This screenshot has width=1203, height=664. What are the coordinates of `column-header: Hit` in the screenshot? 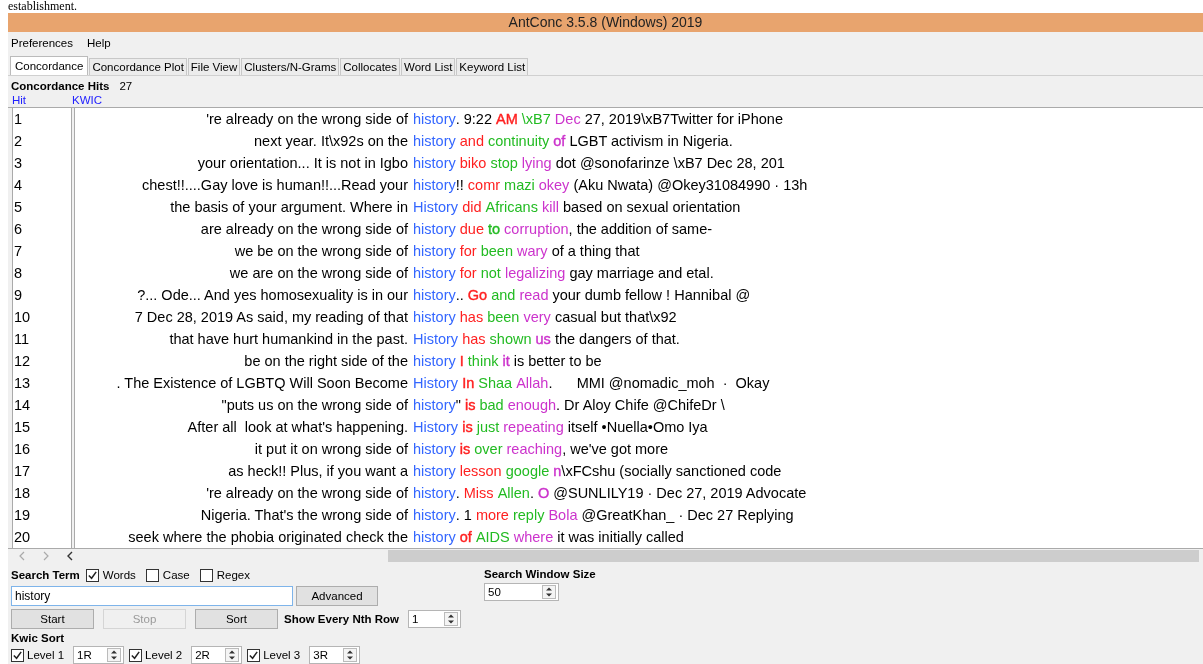 It's located at (42, 100).